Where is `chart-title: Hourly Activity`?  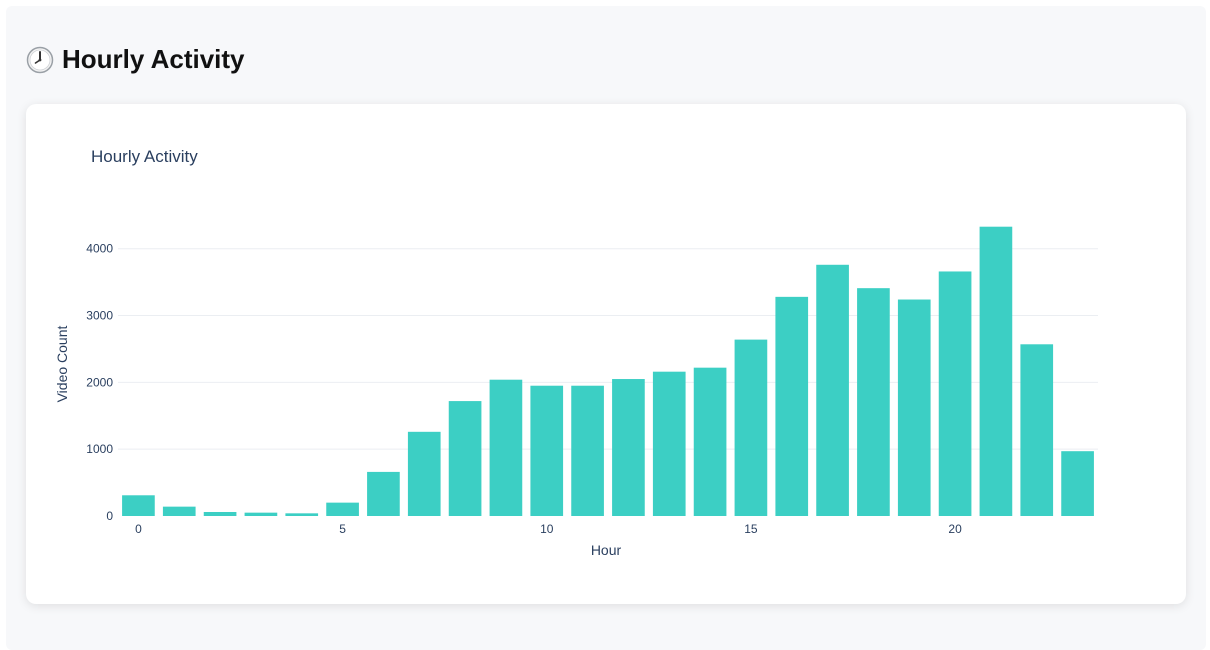
chart-title: Hourly Activity is located at coordinates (144, 156).